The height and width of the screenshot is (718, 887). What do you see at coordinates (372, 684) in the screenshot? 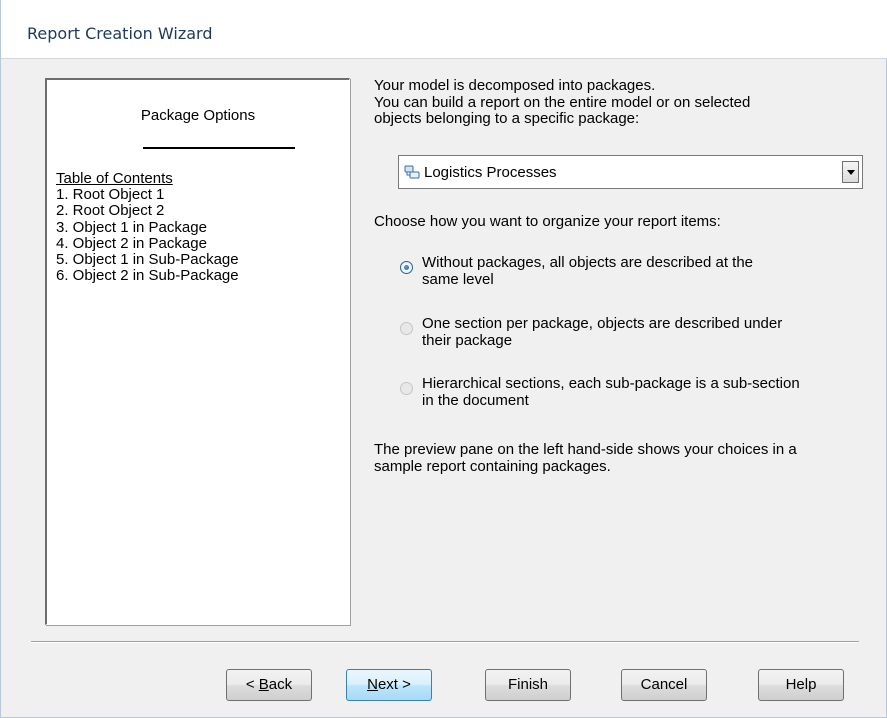
I see `next-button-mnemonic: N` at bounding box center [372, 684].